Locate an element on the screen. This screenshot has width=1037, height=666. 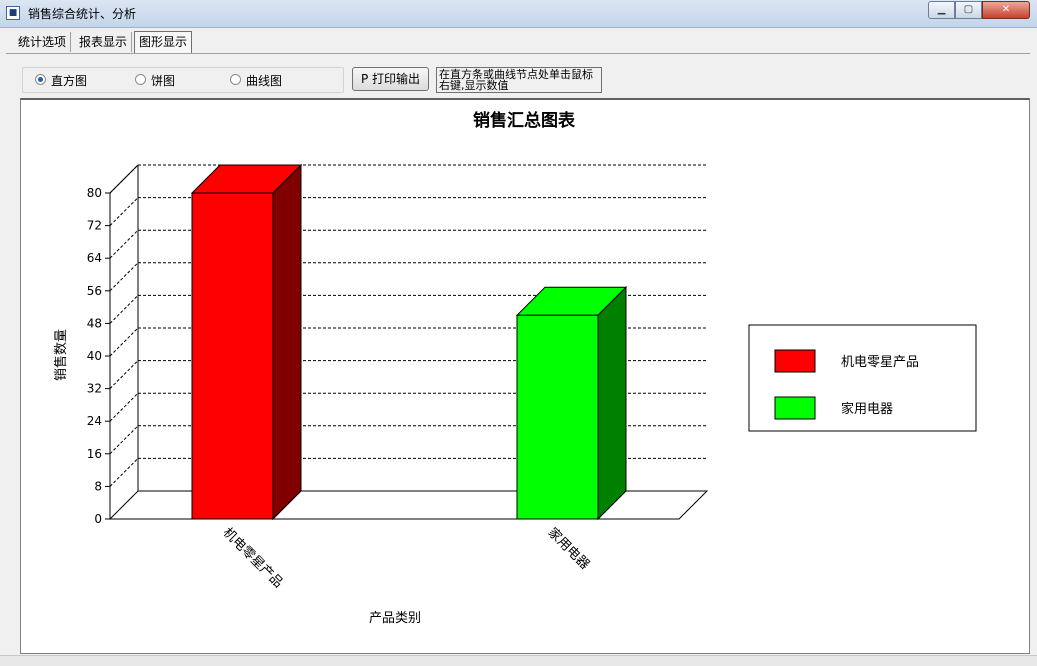
maximize-button: ▢ is located at coordinates (968, 10).